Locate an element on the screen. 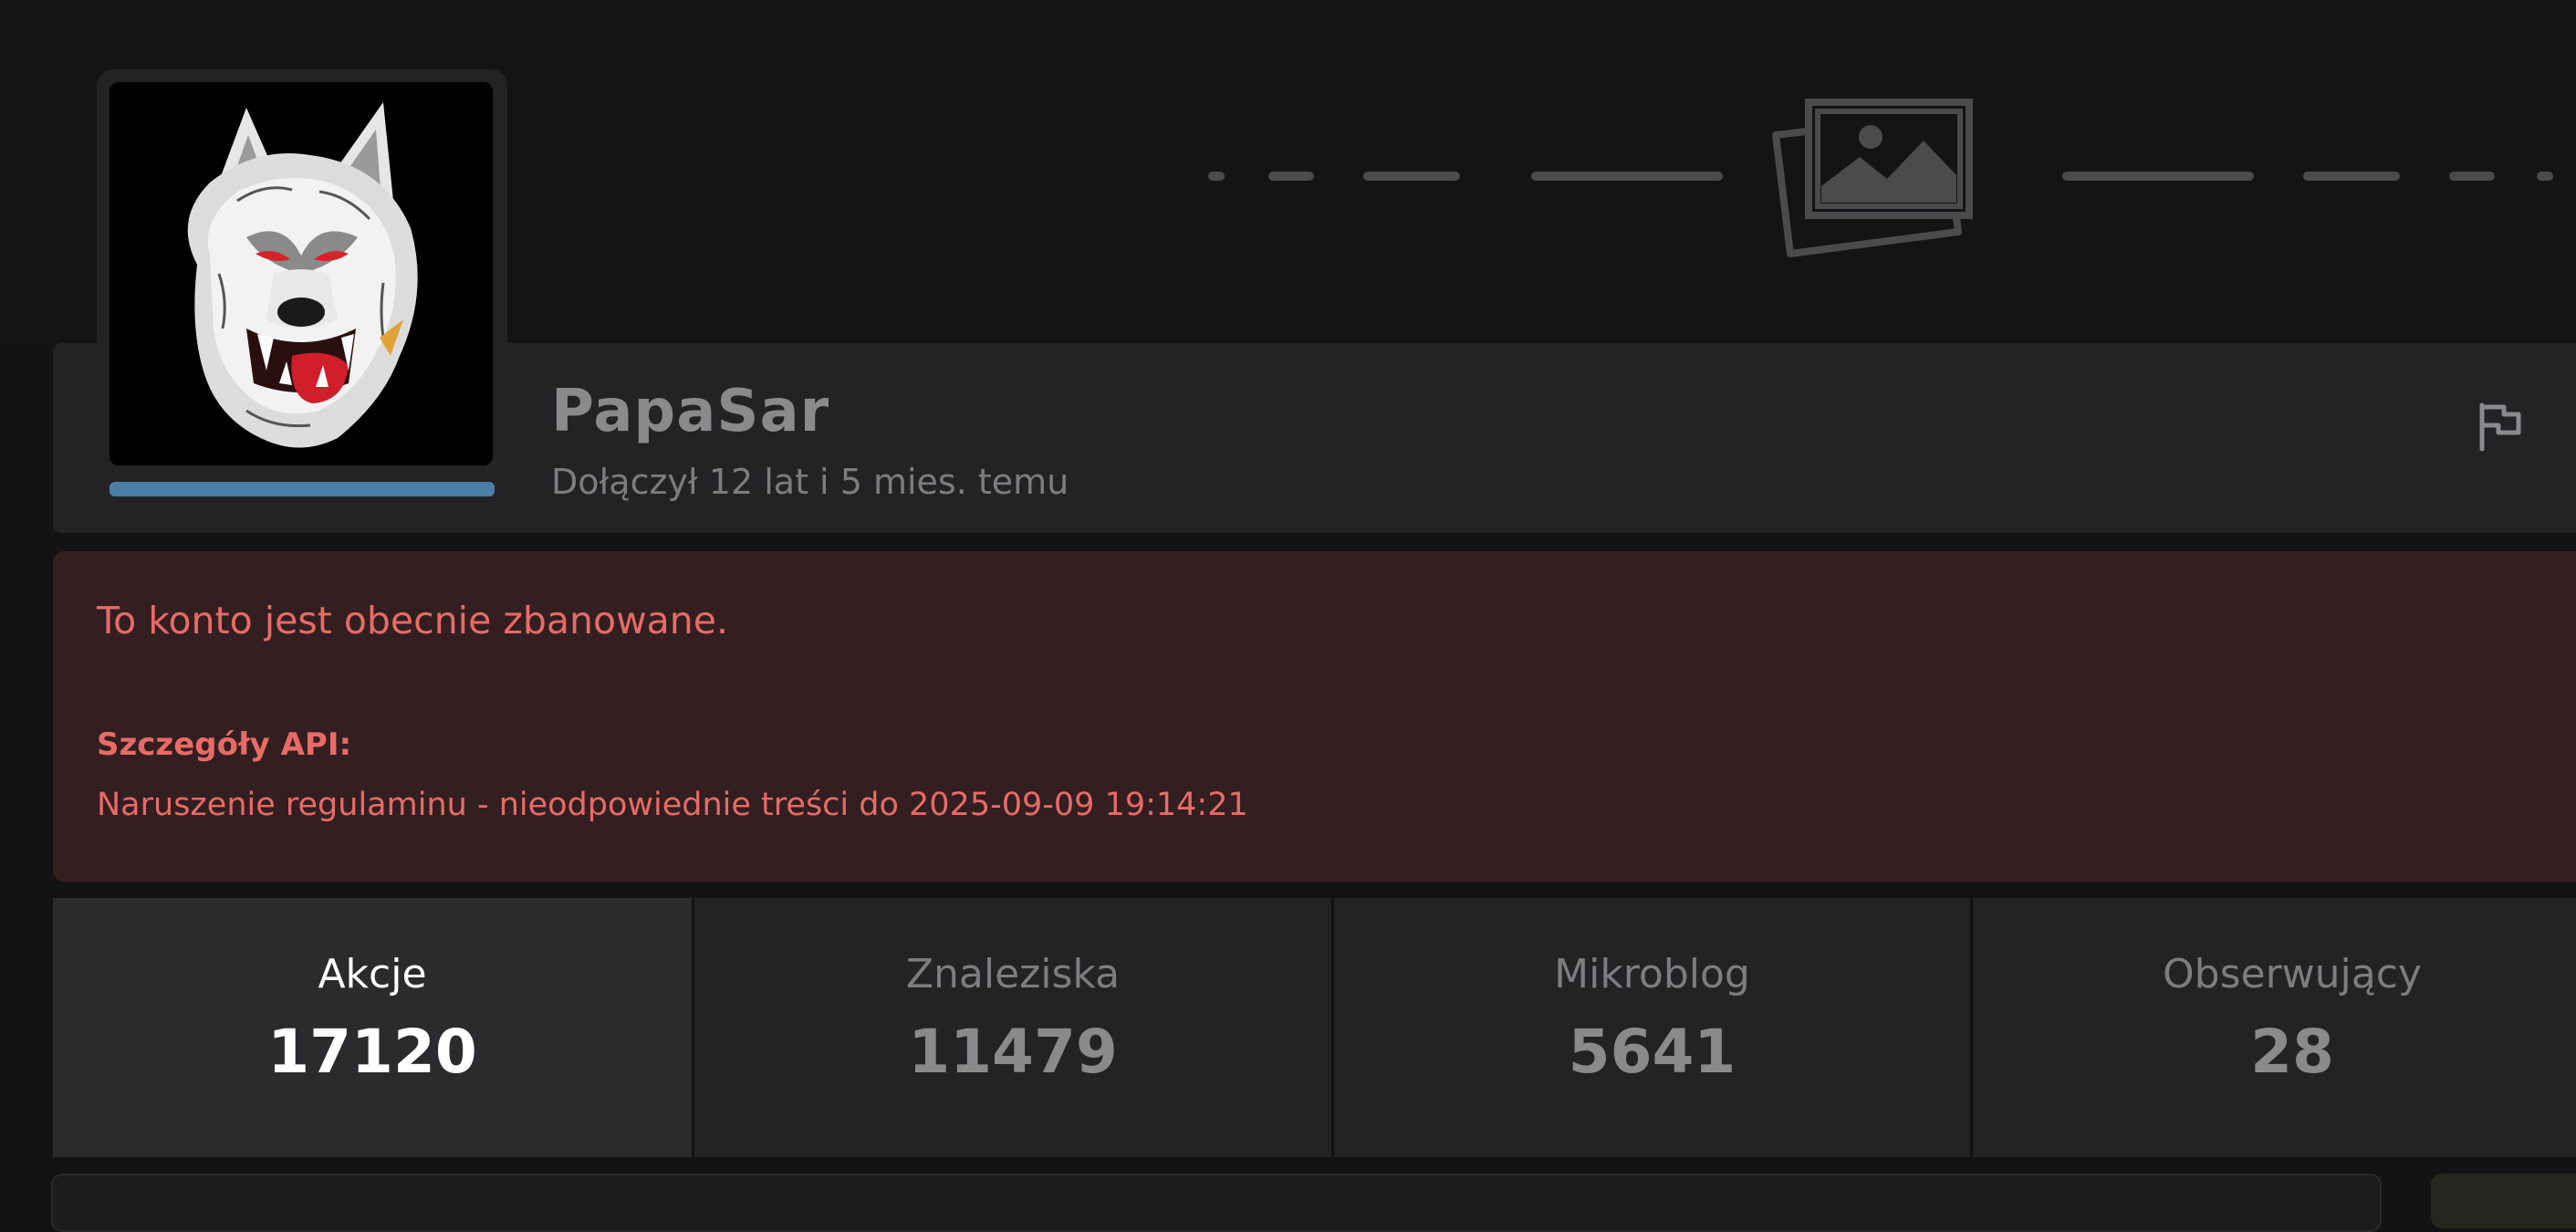 This screenshot has width=2576, height=1232. image-placeholder-icon is located at coordinates (1872, 178).